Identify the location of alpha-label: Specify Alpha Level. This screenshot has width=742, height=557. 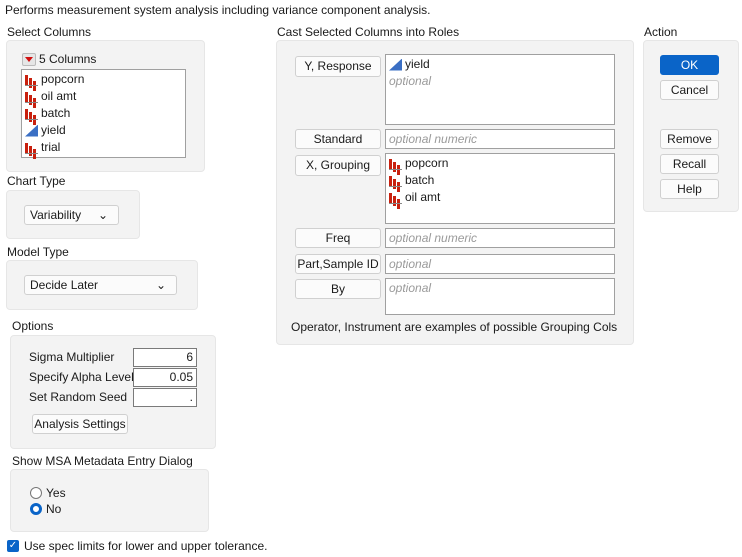
(81, 377).